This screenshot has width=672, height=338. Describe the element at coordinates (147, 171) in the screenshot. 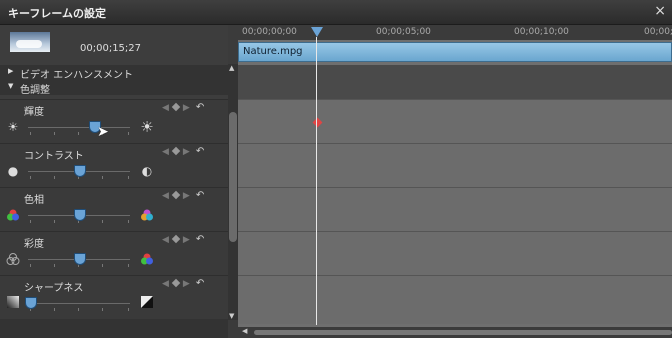

I see `half-circle-icon: ◐` at that location.